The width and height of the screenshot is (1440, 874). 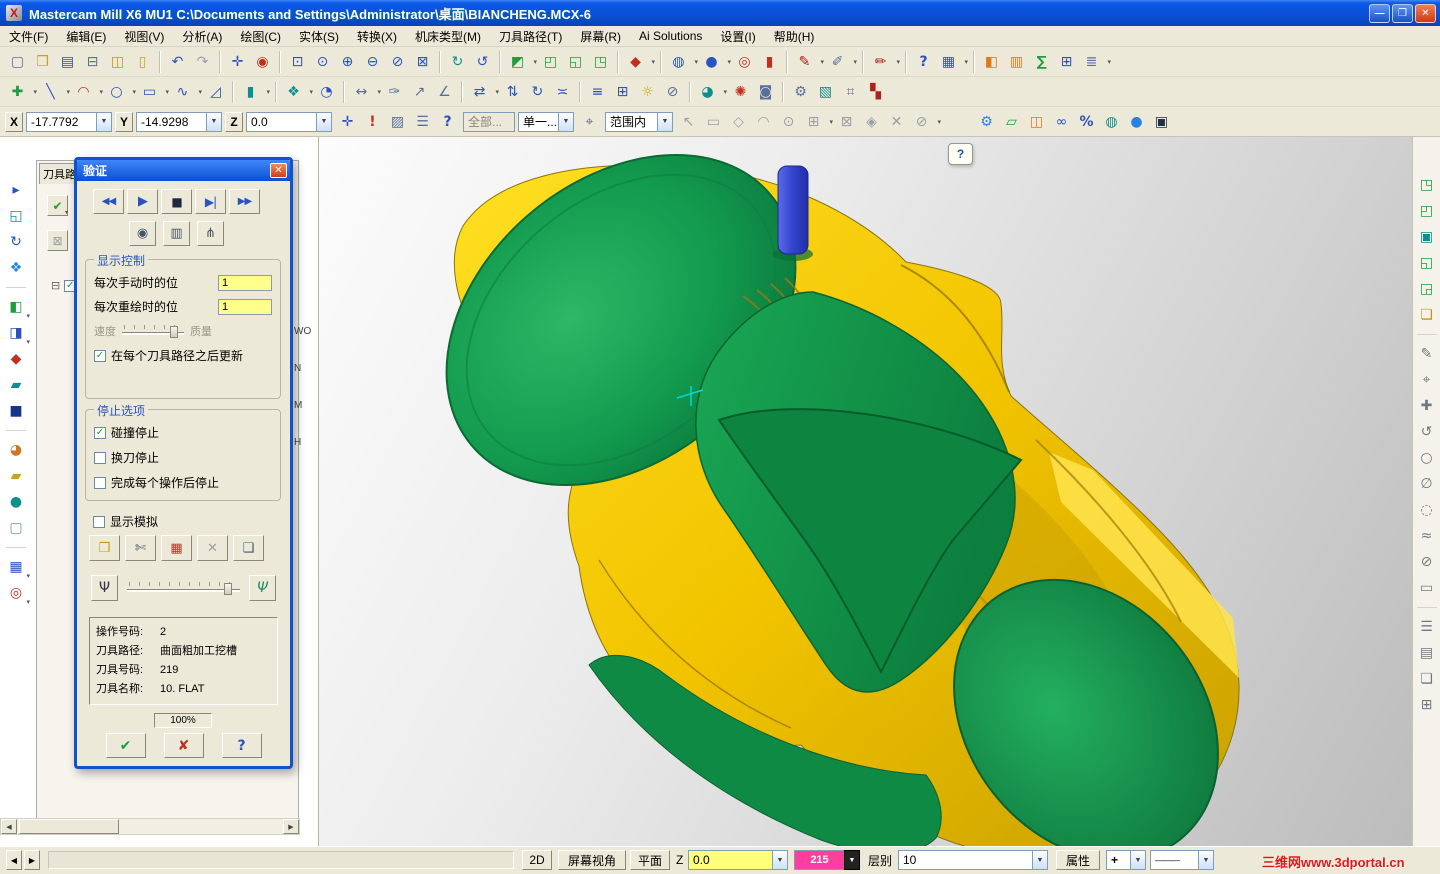 I want to click on select-last-icon: ↖, so click(x=688, y=122).